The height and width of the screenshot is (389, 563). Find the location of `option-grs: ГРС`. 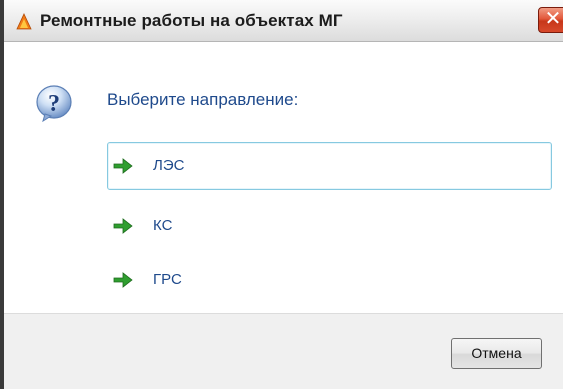

option-grs: ГРС is located at coordinates (329, 280).